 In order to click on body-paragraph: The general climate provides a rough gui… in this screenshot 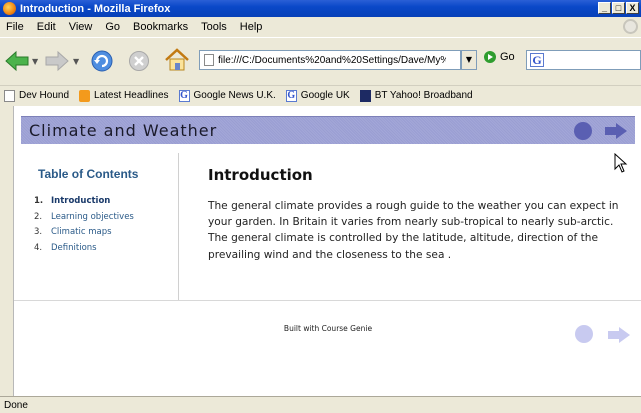, I will do `click(413, 230)`.